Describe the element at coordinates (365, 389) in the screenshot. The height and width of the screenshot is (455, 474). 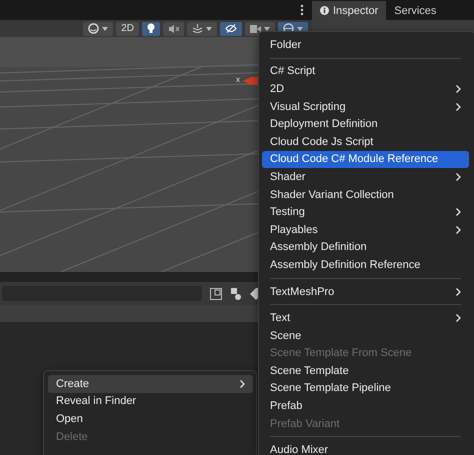
I see `menu-item: Scene Template Pipeline` at that location.